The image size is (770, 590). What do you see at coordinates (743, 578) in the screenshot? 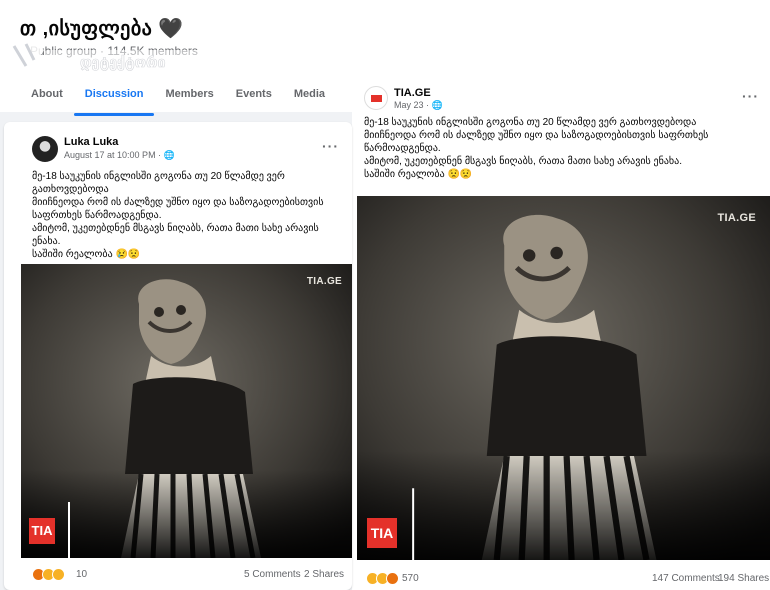
I see `shares-count: 194 Shares` at bounding box center [743, 578].